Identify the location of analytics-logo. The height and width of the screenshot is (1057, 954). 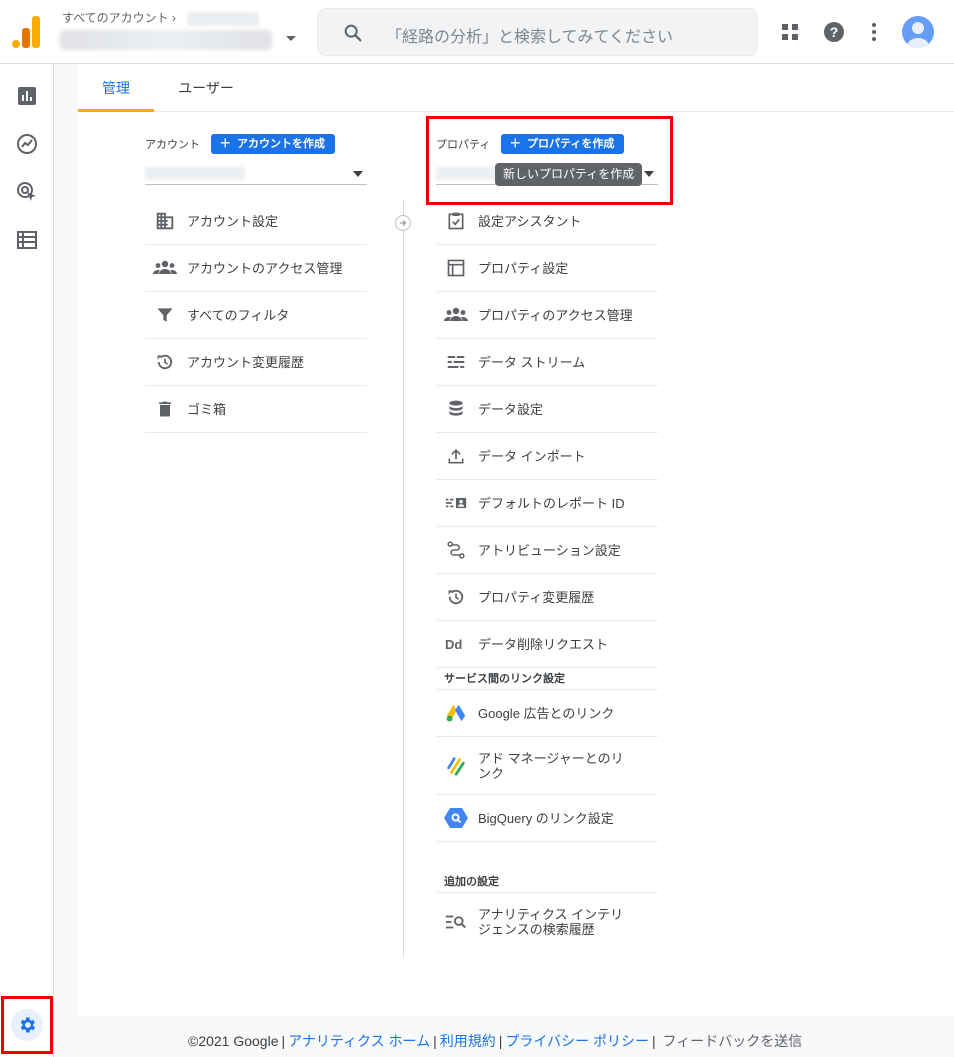
(26, 32).